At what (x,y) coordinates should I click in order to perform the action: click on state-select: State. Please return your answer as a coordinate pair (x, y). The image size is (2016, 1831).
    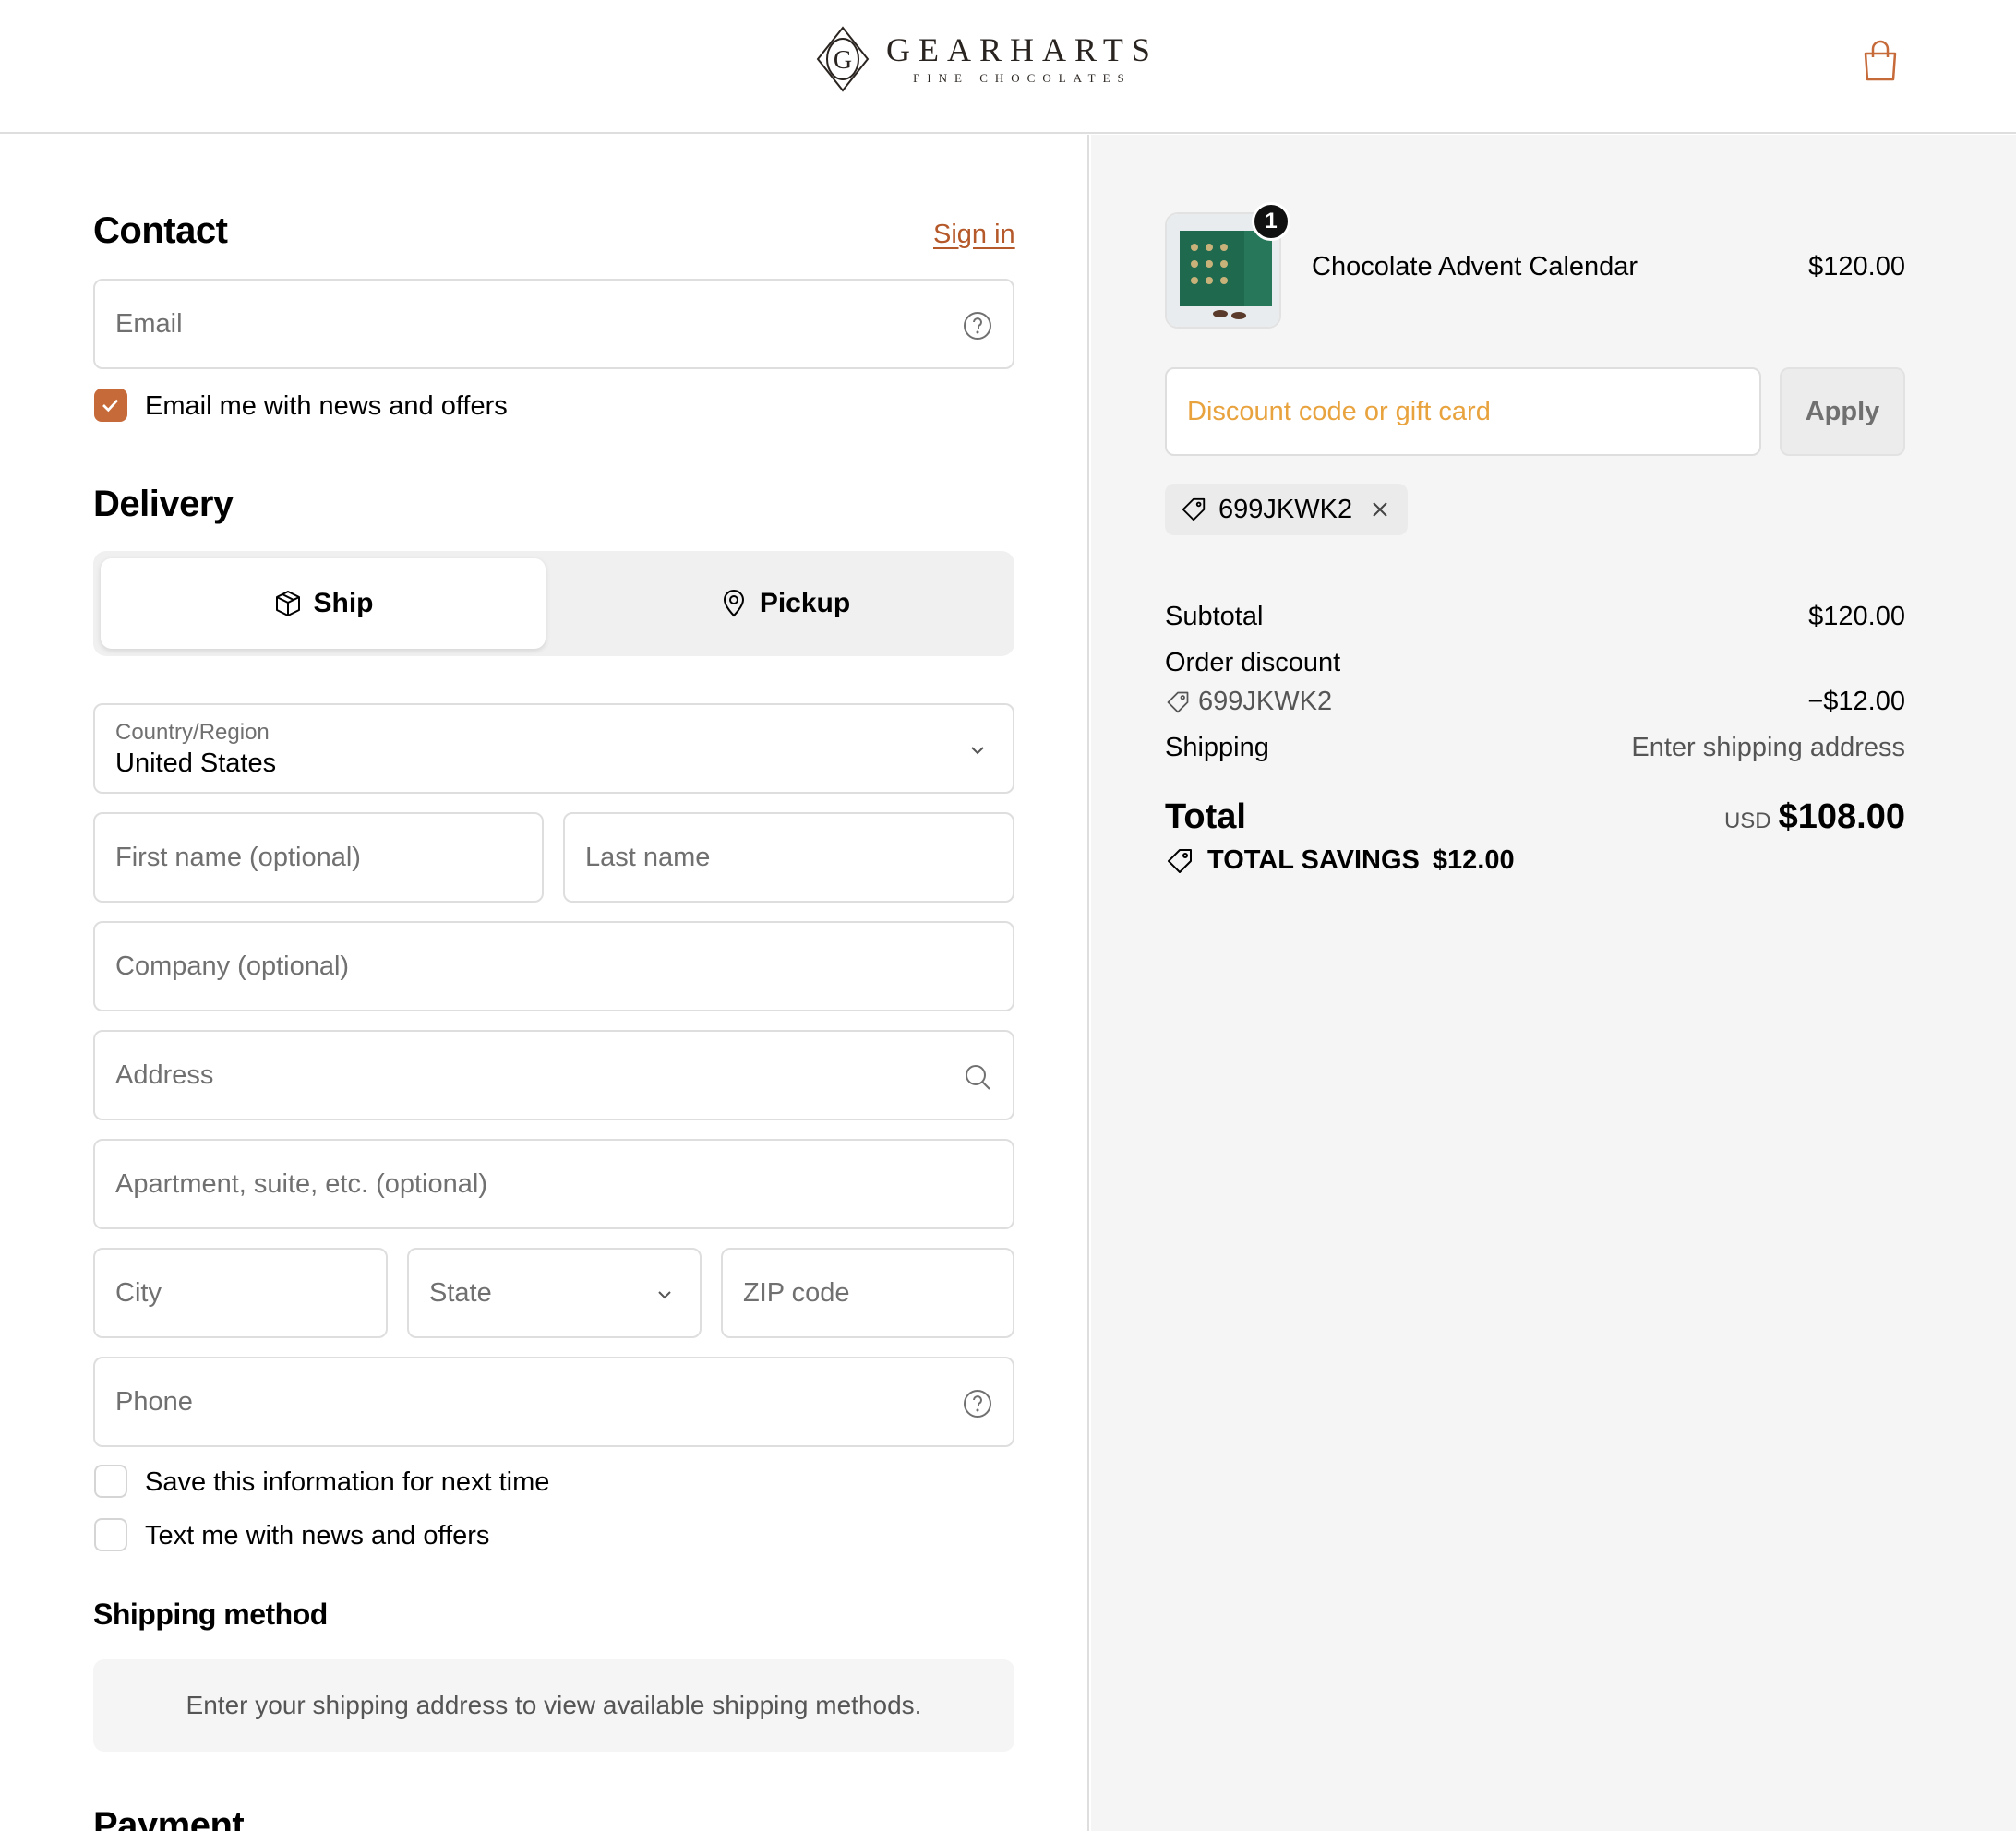
    Looking at the image, I should click on (554, 1293).